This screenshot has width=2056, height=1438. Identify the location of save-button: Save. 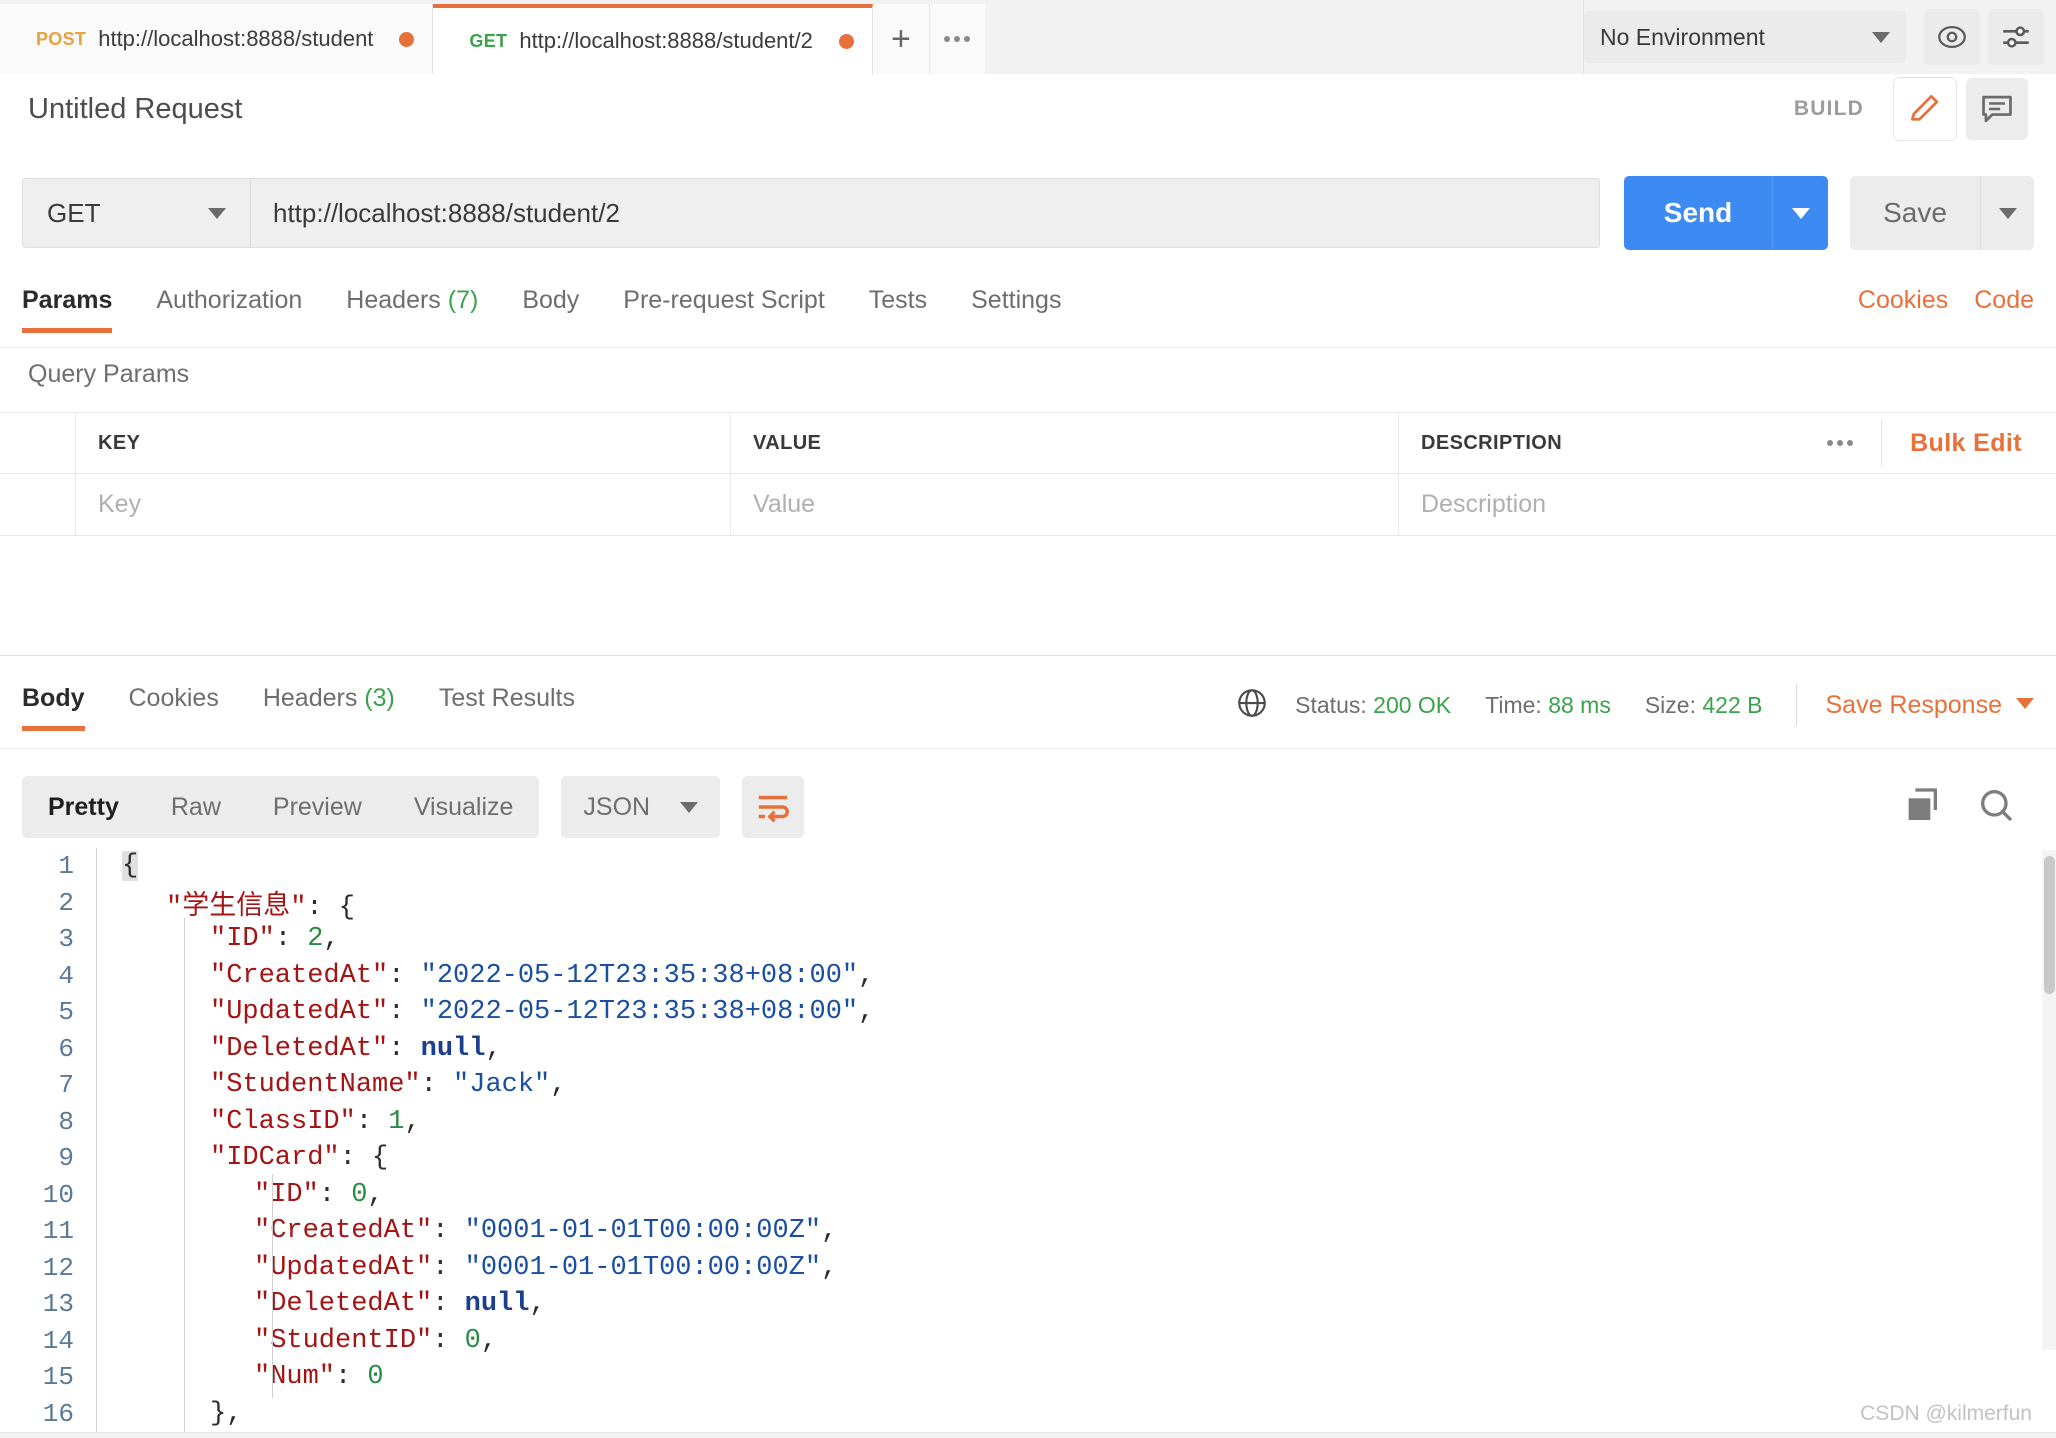
(1915, 213).